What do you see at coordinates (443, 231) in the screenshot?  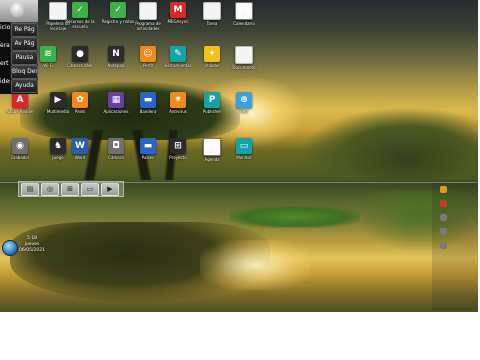 I see `tray-battery-icon` at bounding box center [443, 231].